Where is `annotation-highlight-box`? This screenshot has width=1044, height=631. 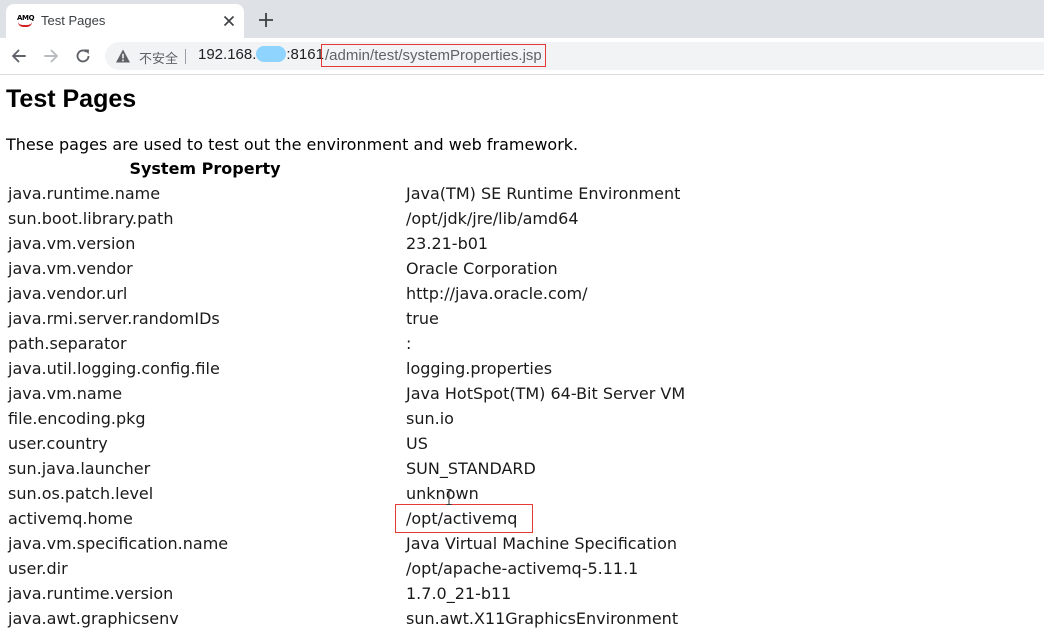 annotation-highlight-box is located at coordinates (464, 518).